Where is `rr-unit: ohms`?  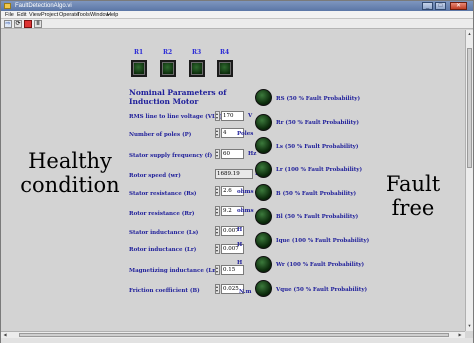
rr-unit: ohms is located at coordinates (245, 211).